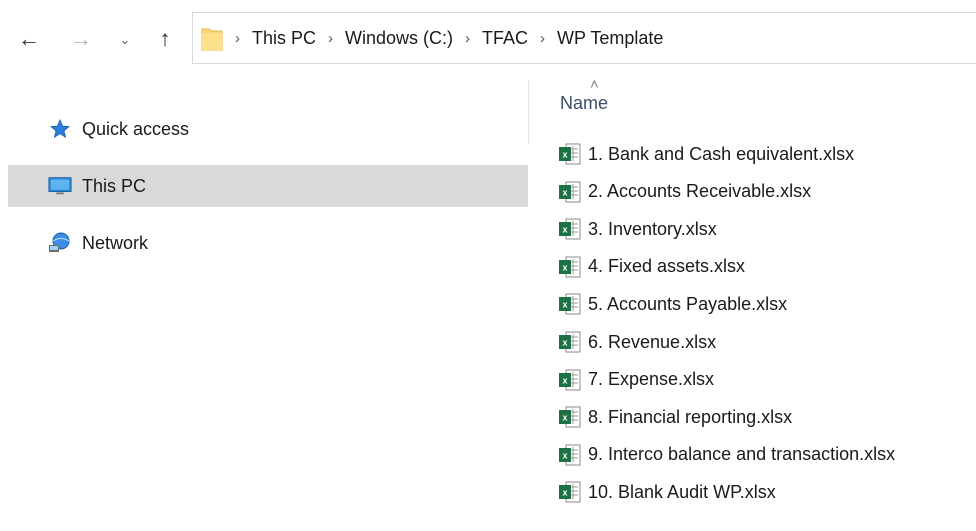 The height and width of the screenshot is (531, 976). I want to click on file-name: 3. Inventory.xlsx, so click(652, 228).